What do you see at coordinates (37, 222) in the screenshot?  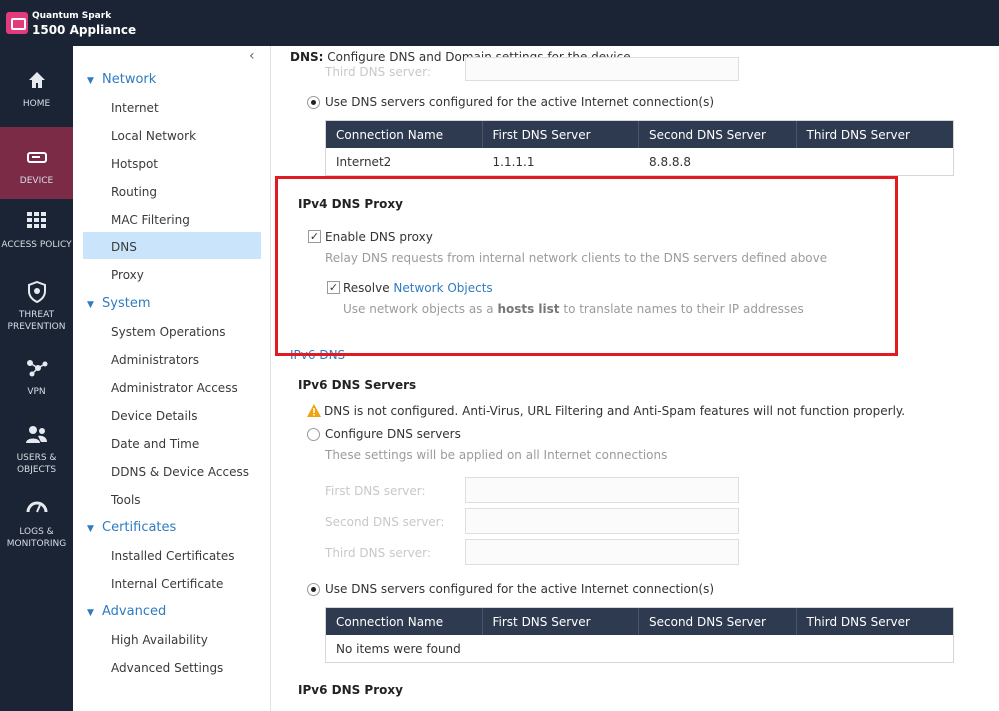 I see `grid-icon` at bounding box center [37, 222].